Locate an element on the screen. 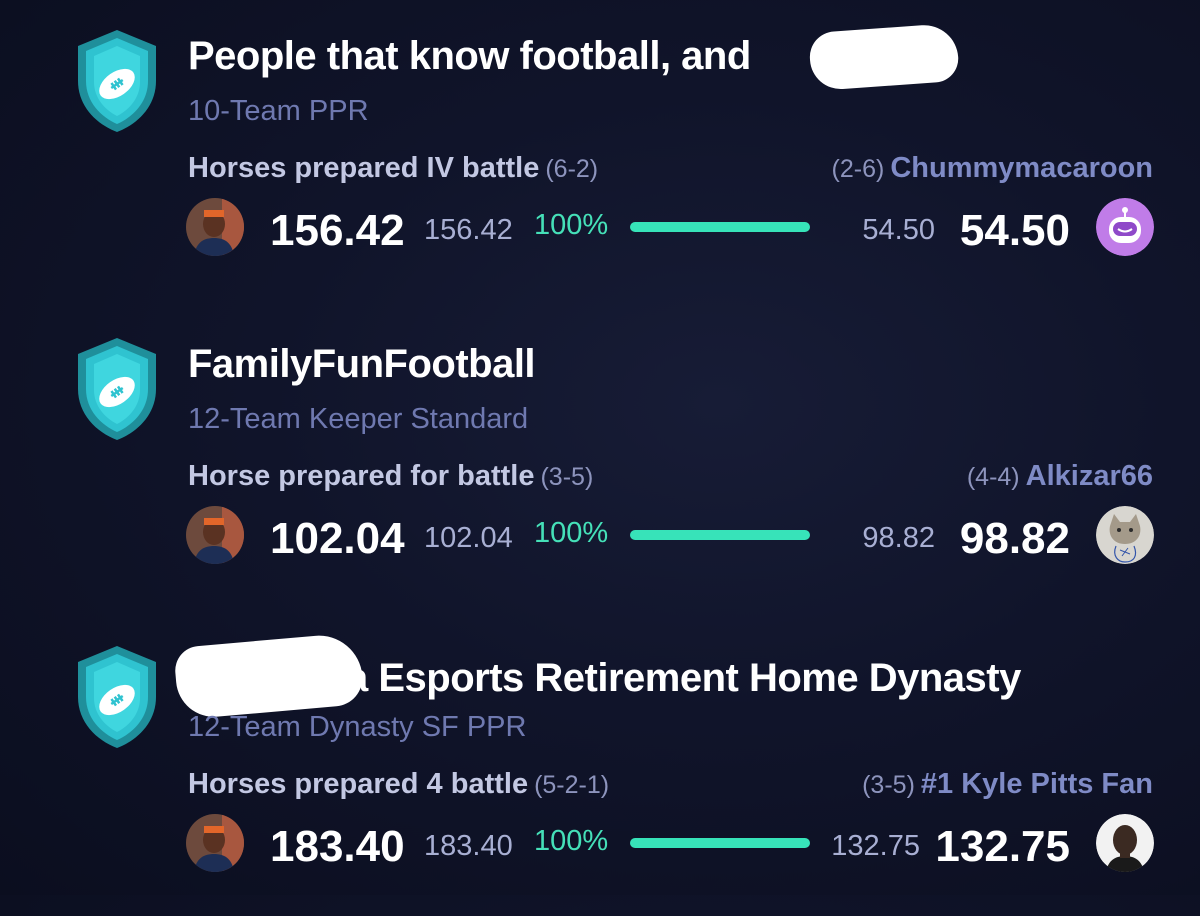 This screenshot has height=916, width=1200. home-team: Horse prepared for battle (3-5) is located at coordinates (390, 476).